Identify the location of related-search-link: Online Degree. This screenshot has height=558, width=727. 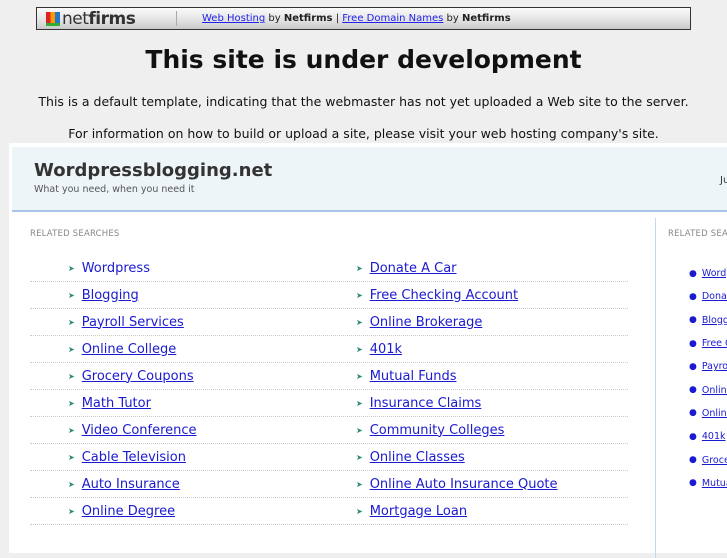
(128, 511).